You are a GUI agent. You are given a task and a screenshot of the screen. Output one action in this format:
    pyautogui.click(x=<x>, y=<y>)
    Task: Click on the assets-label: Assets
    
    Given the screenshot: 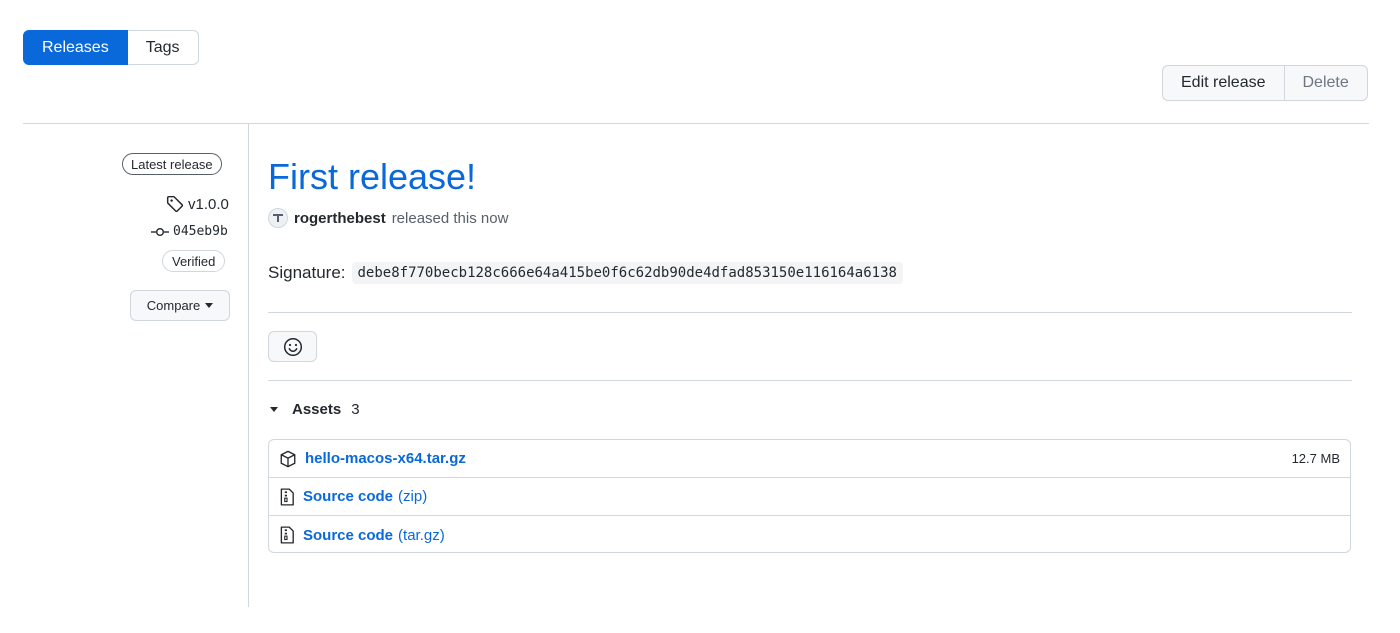 What is the action you would take?
    pyautogui.click(x=317, y=409)
    